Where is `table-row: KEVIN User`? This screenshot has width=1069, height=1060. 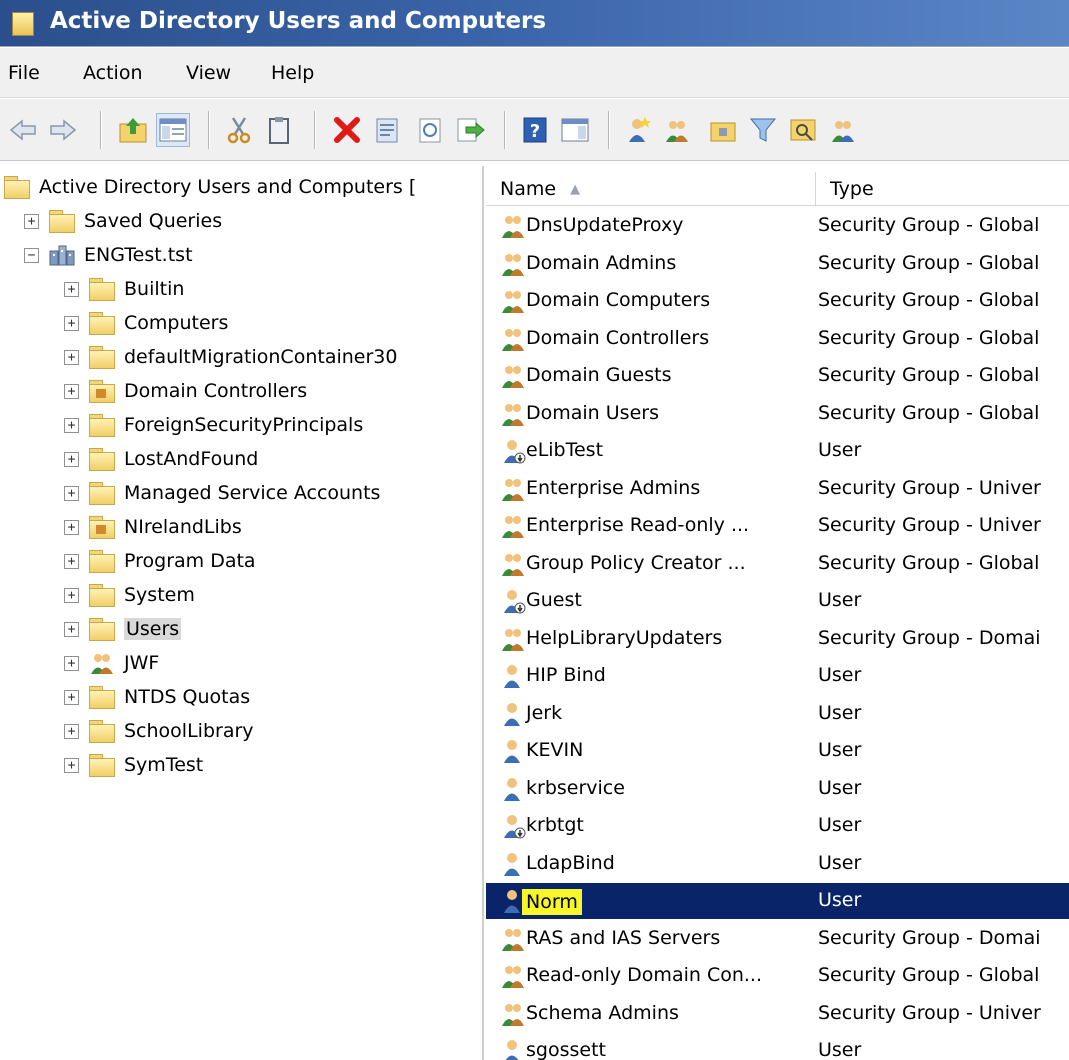
table-row: KEVIN User is located at coordinates (777, 751).